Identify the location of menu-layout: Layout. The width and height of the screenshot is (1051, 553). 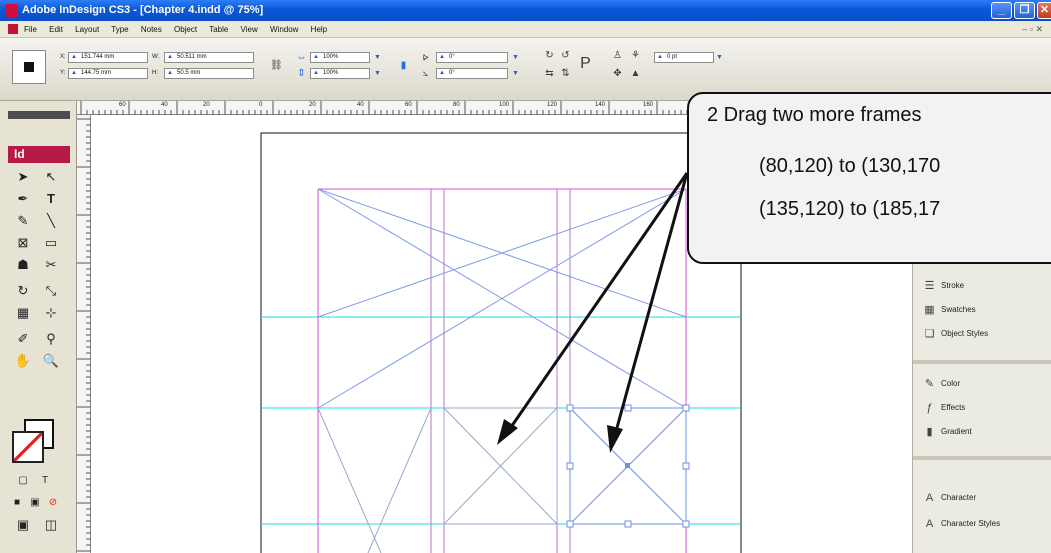
(87, 29).